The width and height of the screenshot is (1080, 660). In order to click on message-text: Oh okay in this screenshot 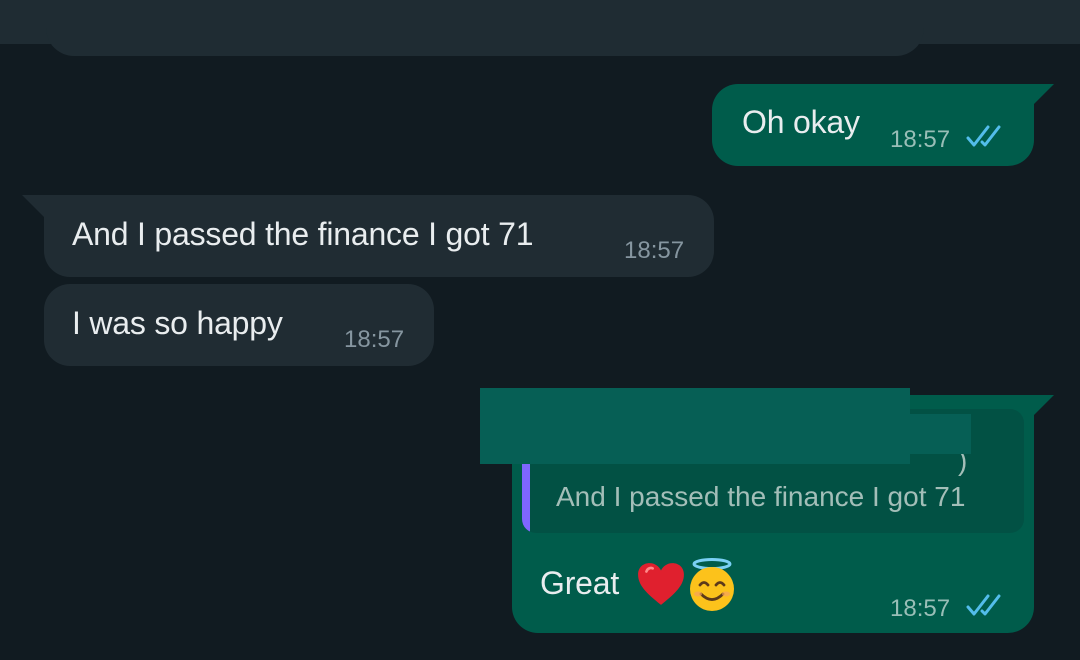, I will do `click(801, 122)`.